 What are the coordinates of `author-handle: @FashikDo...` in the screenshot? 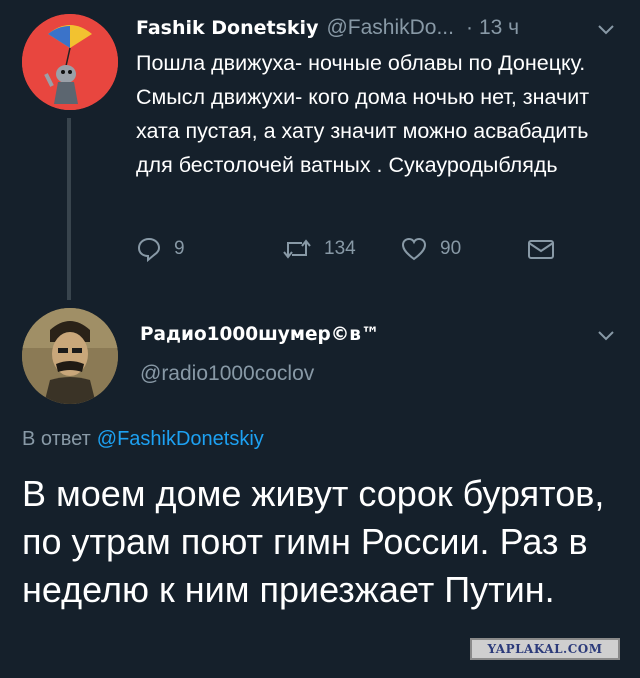 It's located at (390, 28).